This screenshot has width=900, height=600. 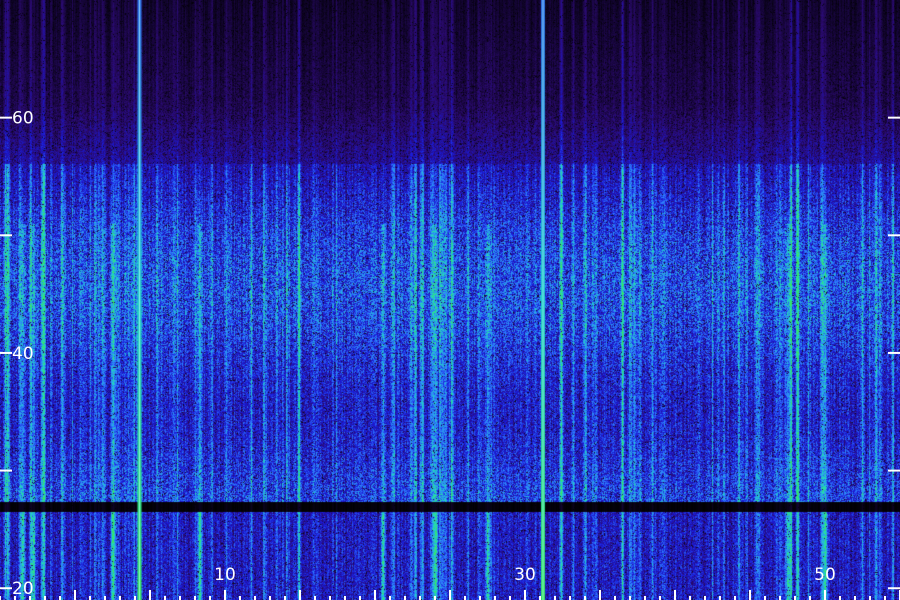 What do you see at coordinates (525, 575) in the screenshot?
I see `x-tick-label: 30` at bounding box center [525, 575].